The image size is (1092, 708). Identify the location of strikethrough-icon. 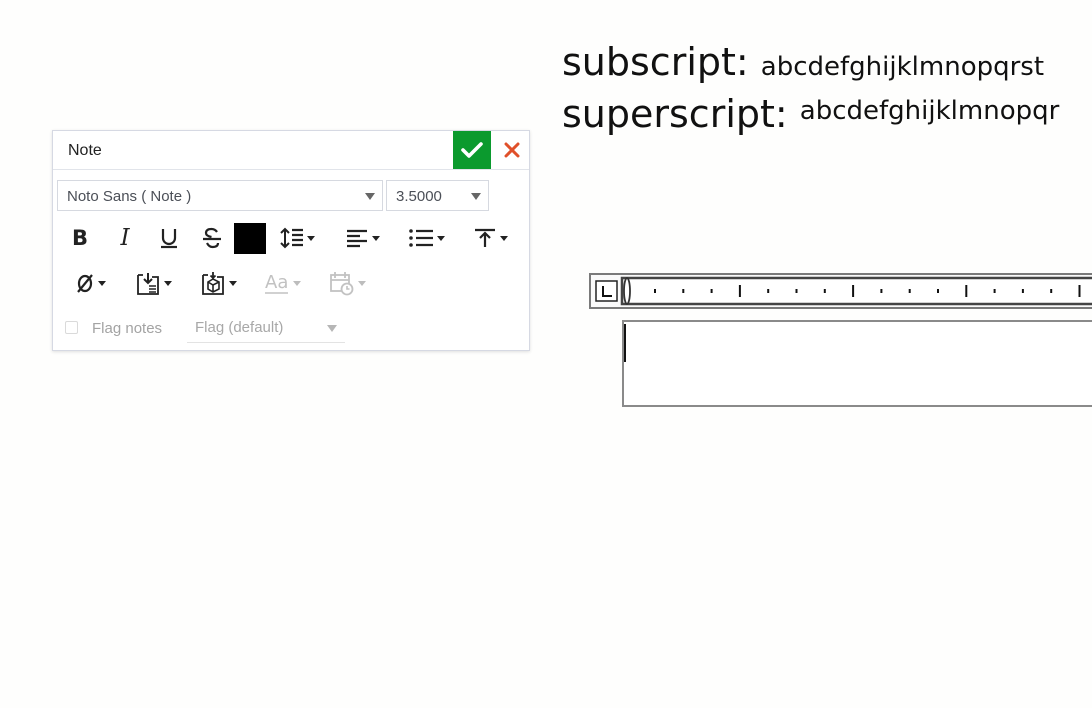
(212, 238).